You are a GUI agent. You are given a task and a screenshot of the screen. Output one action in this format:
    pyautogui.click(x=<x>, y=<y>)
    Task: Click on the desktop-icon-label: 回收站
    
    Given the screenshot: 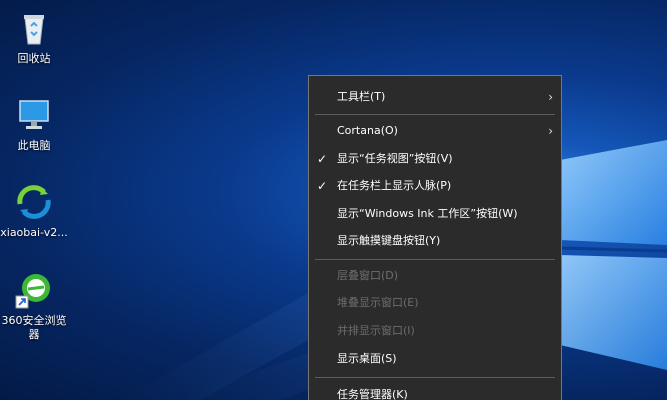 What is the action you would take?
    pyautogui.click(x=34, y=58)
    